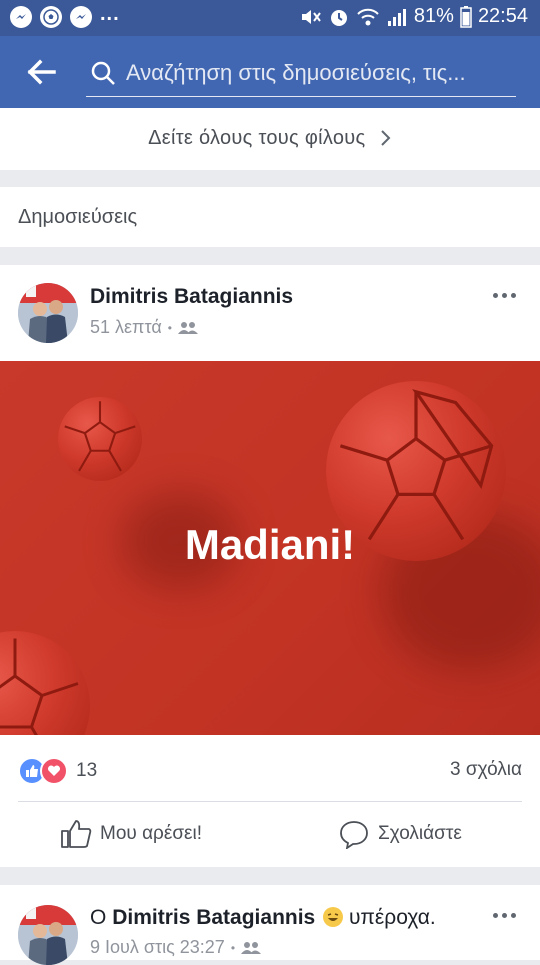  What do you see at coordinates (151, 833) in the screenshot?
I see `like-label: Μου αρέσει!` at bounding box center [151, 833].